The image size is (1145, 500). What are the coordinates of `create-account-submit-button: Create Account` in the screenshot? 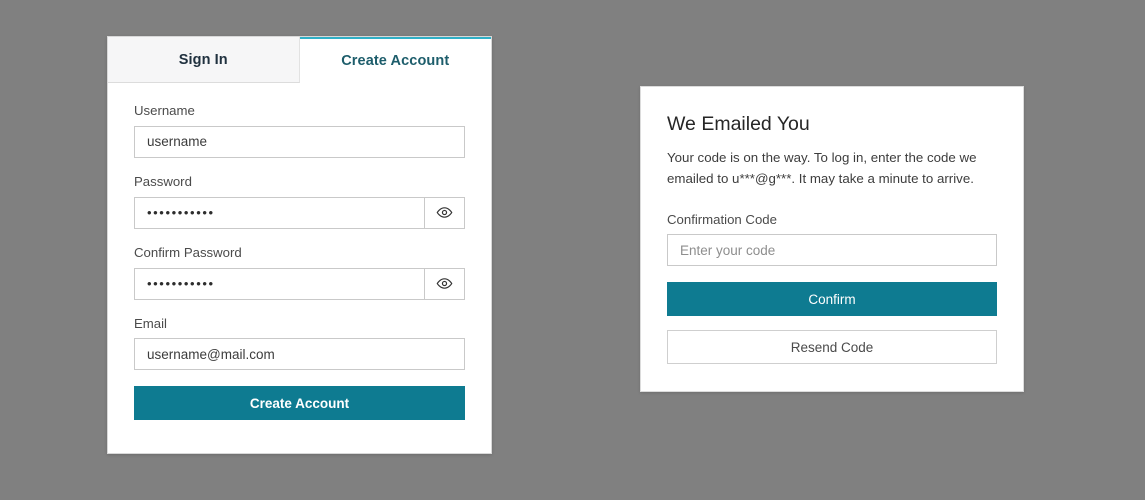 It's located at (299, 403).